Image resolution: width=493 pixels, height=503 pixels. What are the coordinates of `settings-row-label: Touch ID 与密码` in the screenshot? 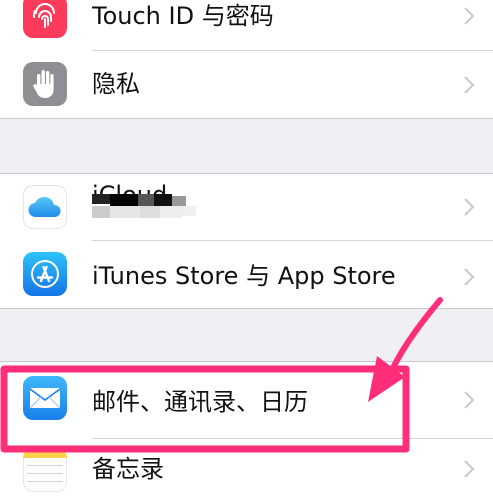 It's located at (183, 16).